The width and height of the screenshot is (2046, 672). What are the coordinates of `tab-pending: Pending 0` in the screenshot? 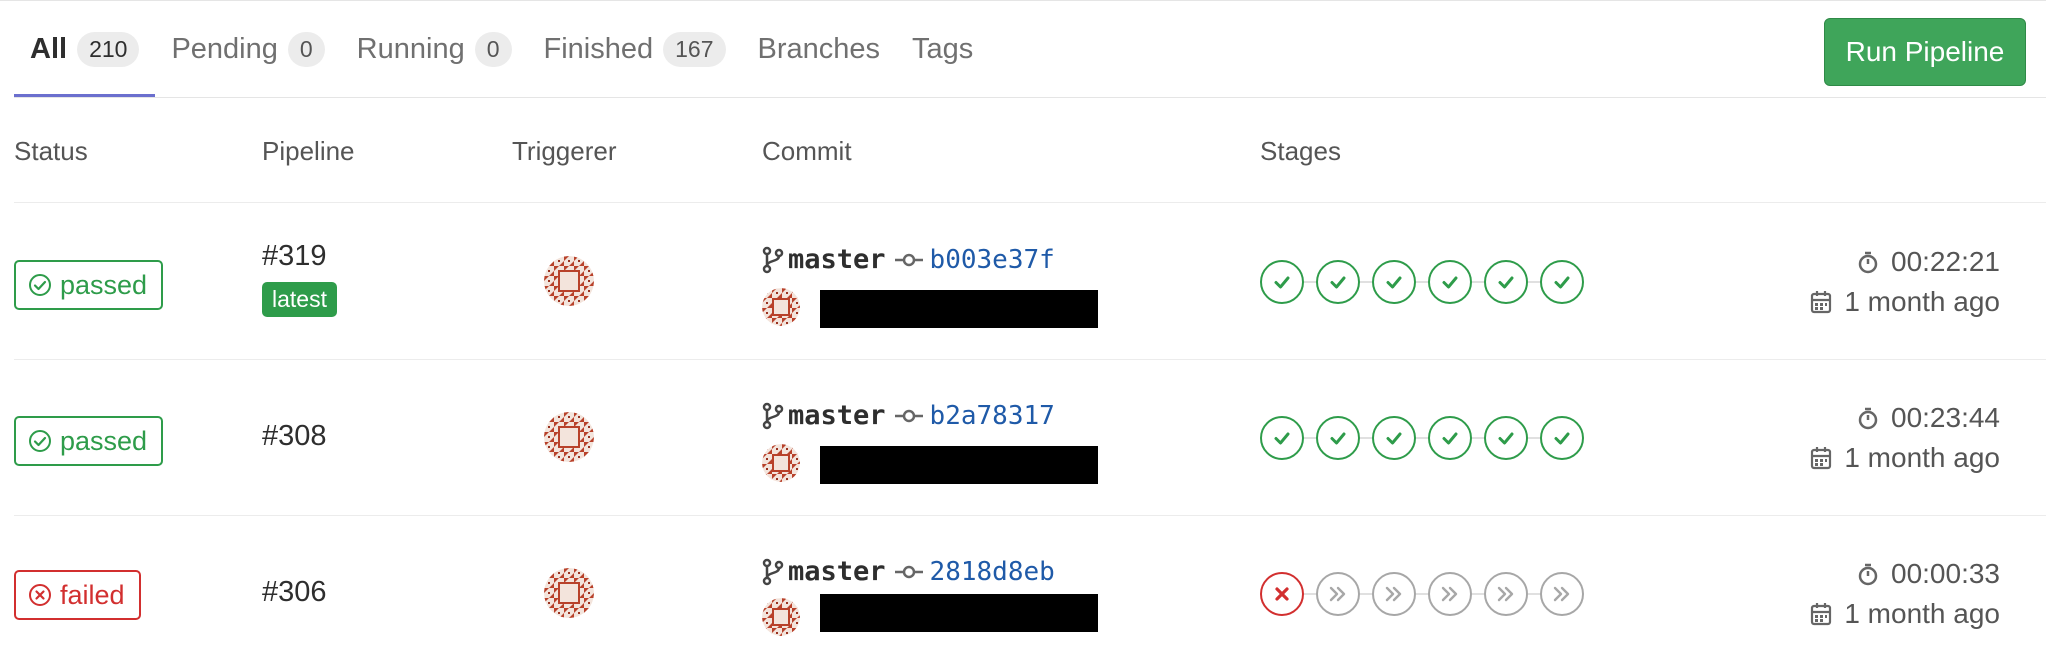 It's located at (247, 49).